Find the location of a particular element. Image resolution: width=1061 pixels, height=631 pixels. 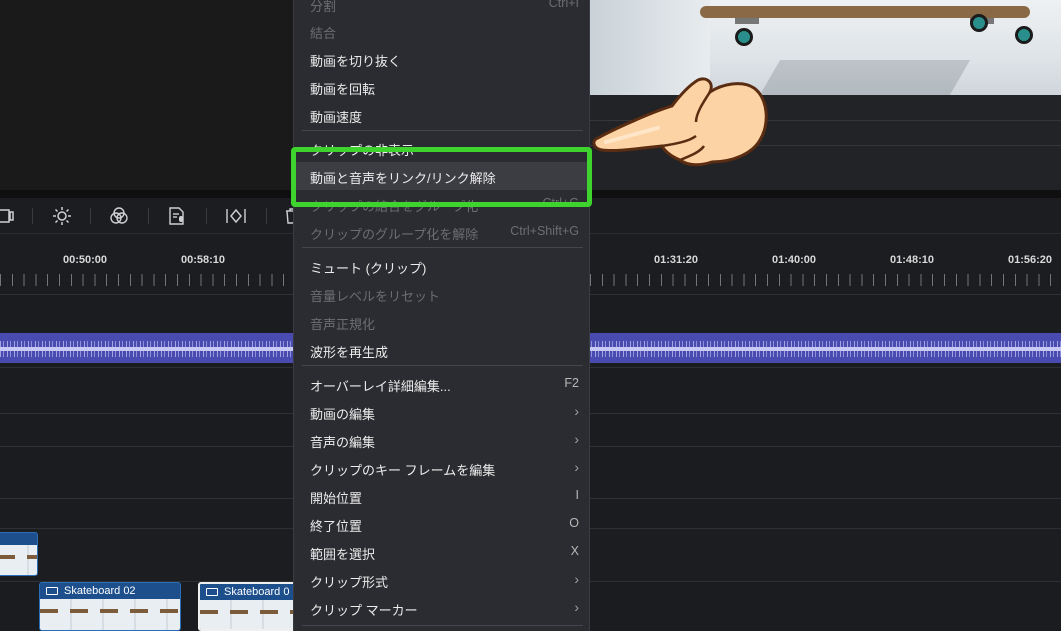

menu-item: 動画を切り抜く is located at coordinates (442, 59).